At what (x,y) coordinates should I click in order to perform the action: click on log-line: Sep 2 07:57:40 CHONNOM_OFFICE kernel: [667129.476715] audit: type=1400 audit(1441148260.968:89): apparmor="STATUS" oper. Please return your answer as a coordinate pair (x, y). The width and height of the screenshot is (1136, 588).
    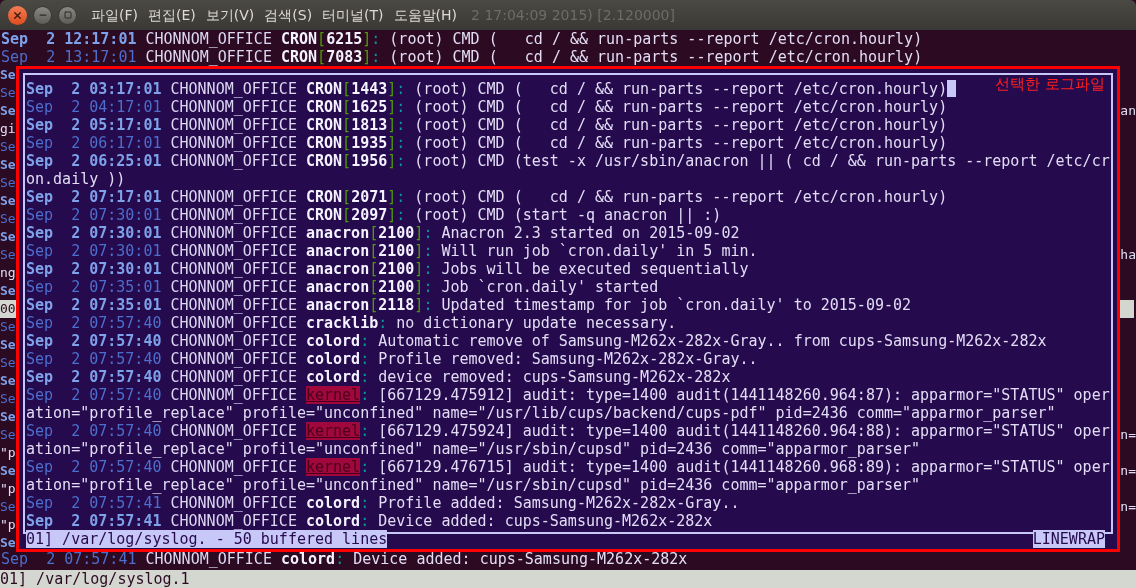
    Looking at the image, I should click on (568, 467).